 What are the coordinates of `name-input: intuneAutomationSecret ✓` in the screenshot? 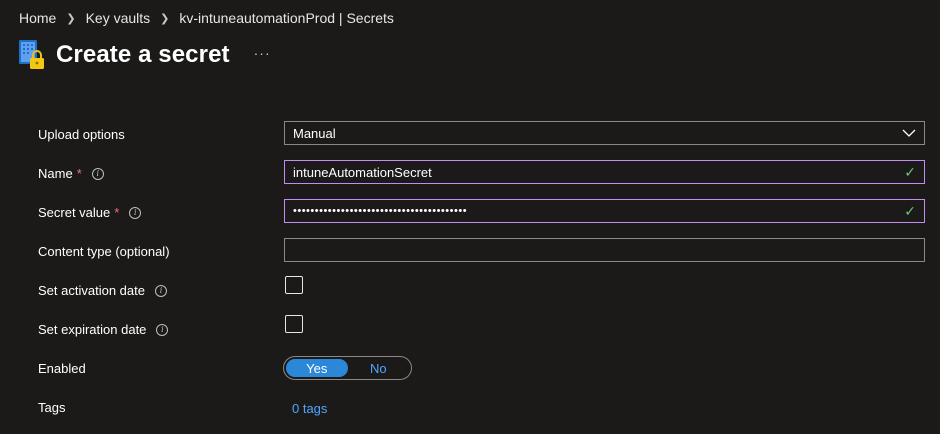 It's located at (604, 172).